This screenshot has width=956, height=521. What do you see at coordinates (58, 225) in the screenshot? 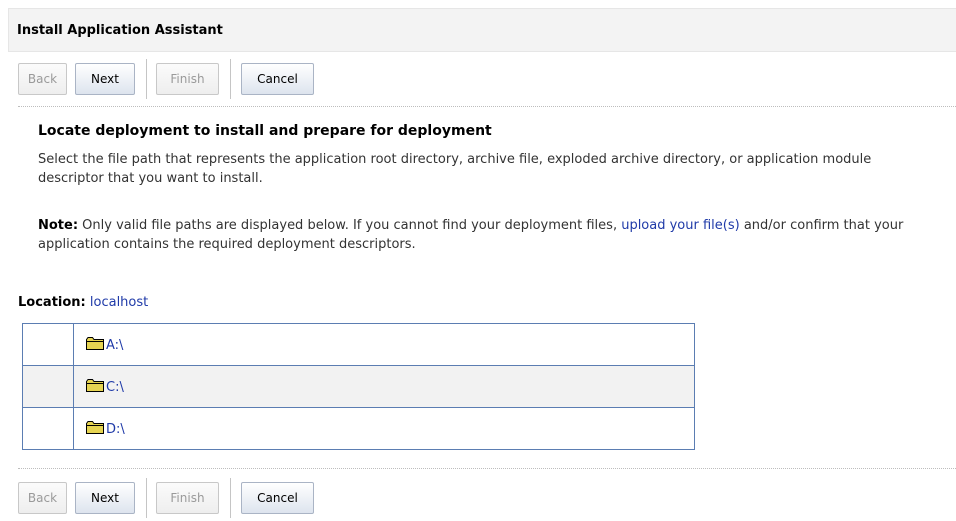
I see `note-label: Note:` at bounding box center [58, 225].